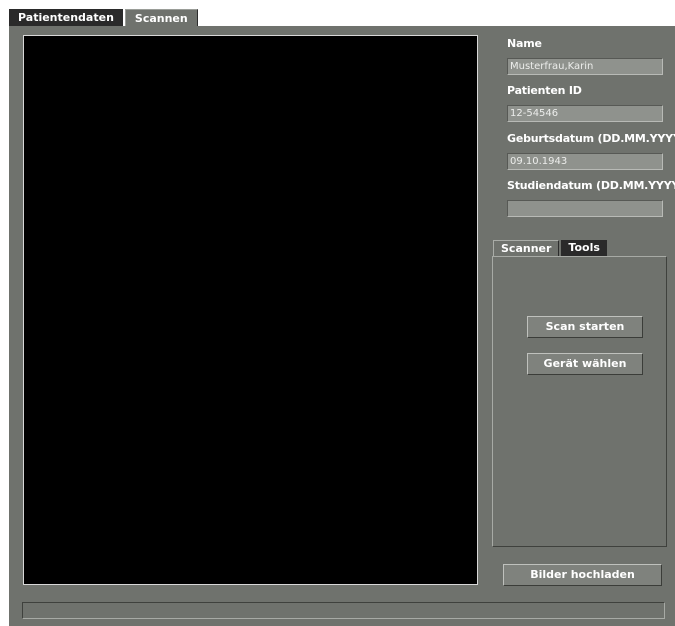  Describe the element at coordinates (524, 43) in the screenshot. I see `name-label: Name` at that location.